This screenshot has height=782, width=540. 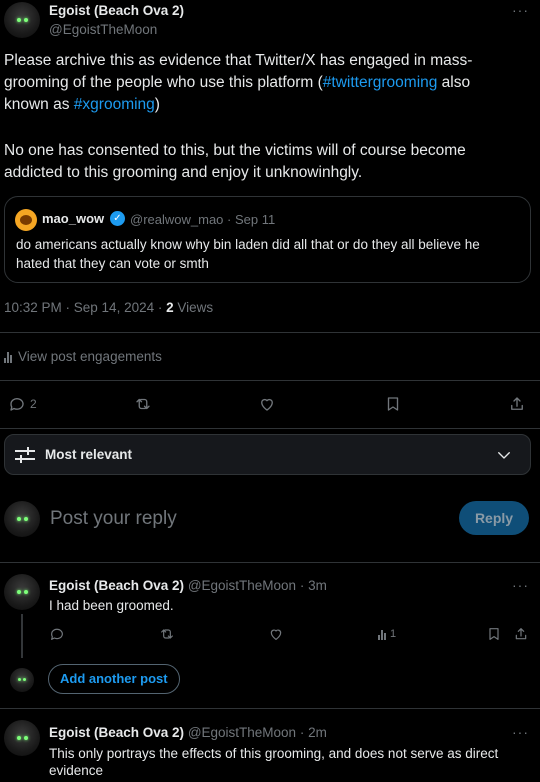 I want to click on view-engagements-link: View post engagements, so click(x=83, y=356).